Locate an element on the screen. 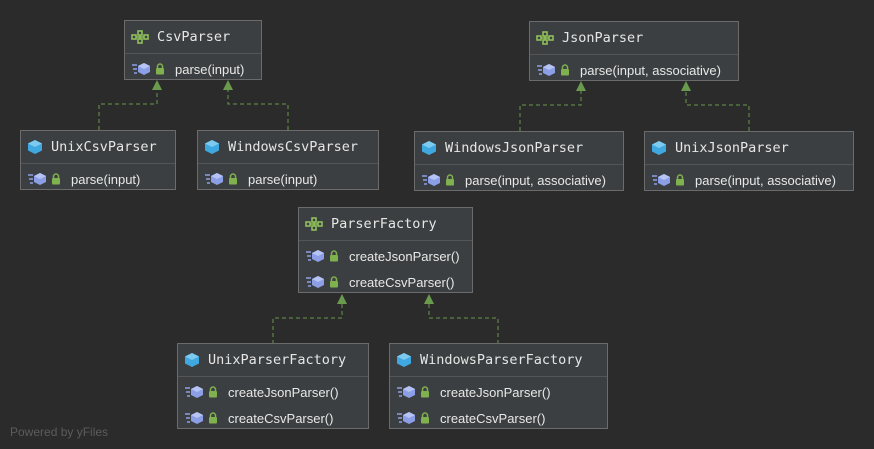 This screenshot has width=874, height=449. edge-windowsfactory-factory is located at coordinates (463, 323).